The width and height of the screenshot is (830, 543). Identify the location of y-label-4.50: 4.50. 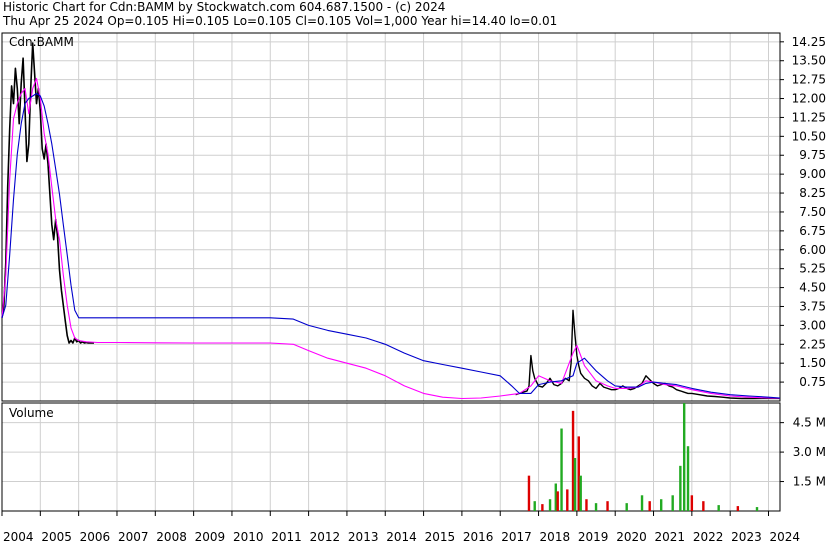
(812, 288).